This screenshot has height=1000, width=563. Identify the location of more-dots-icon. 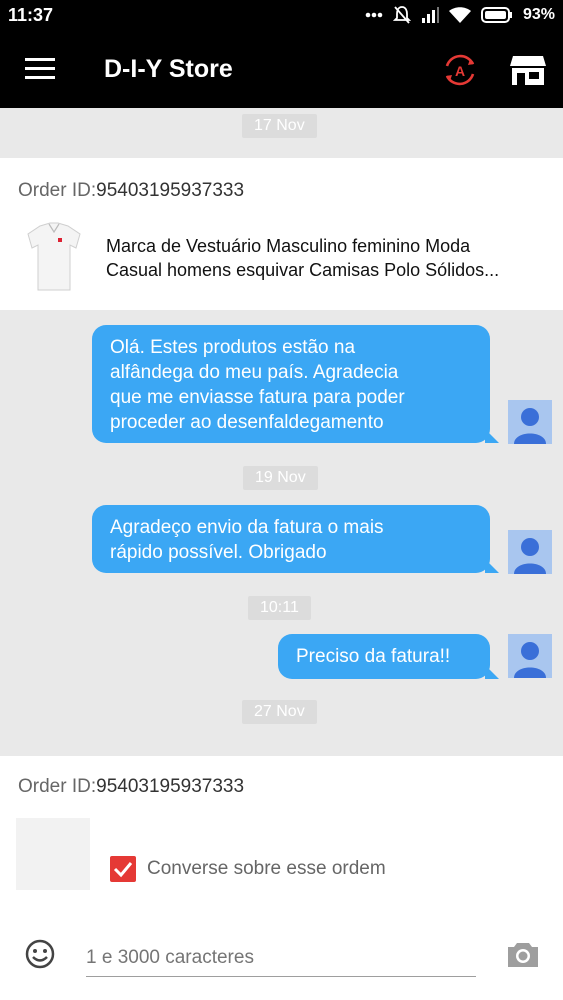
(374, 15).